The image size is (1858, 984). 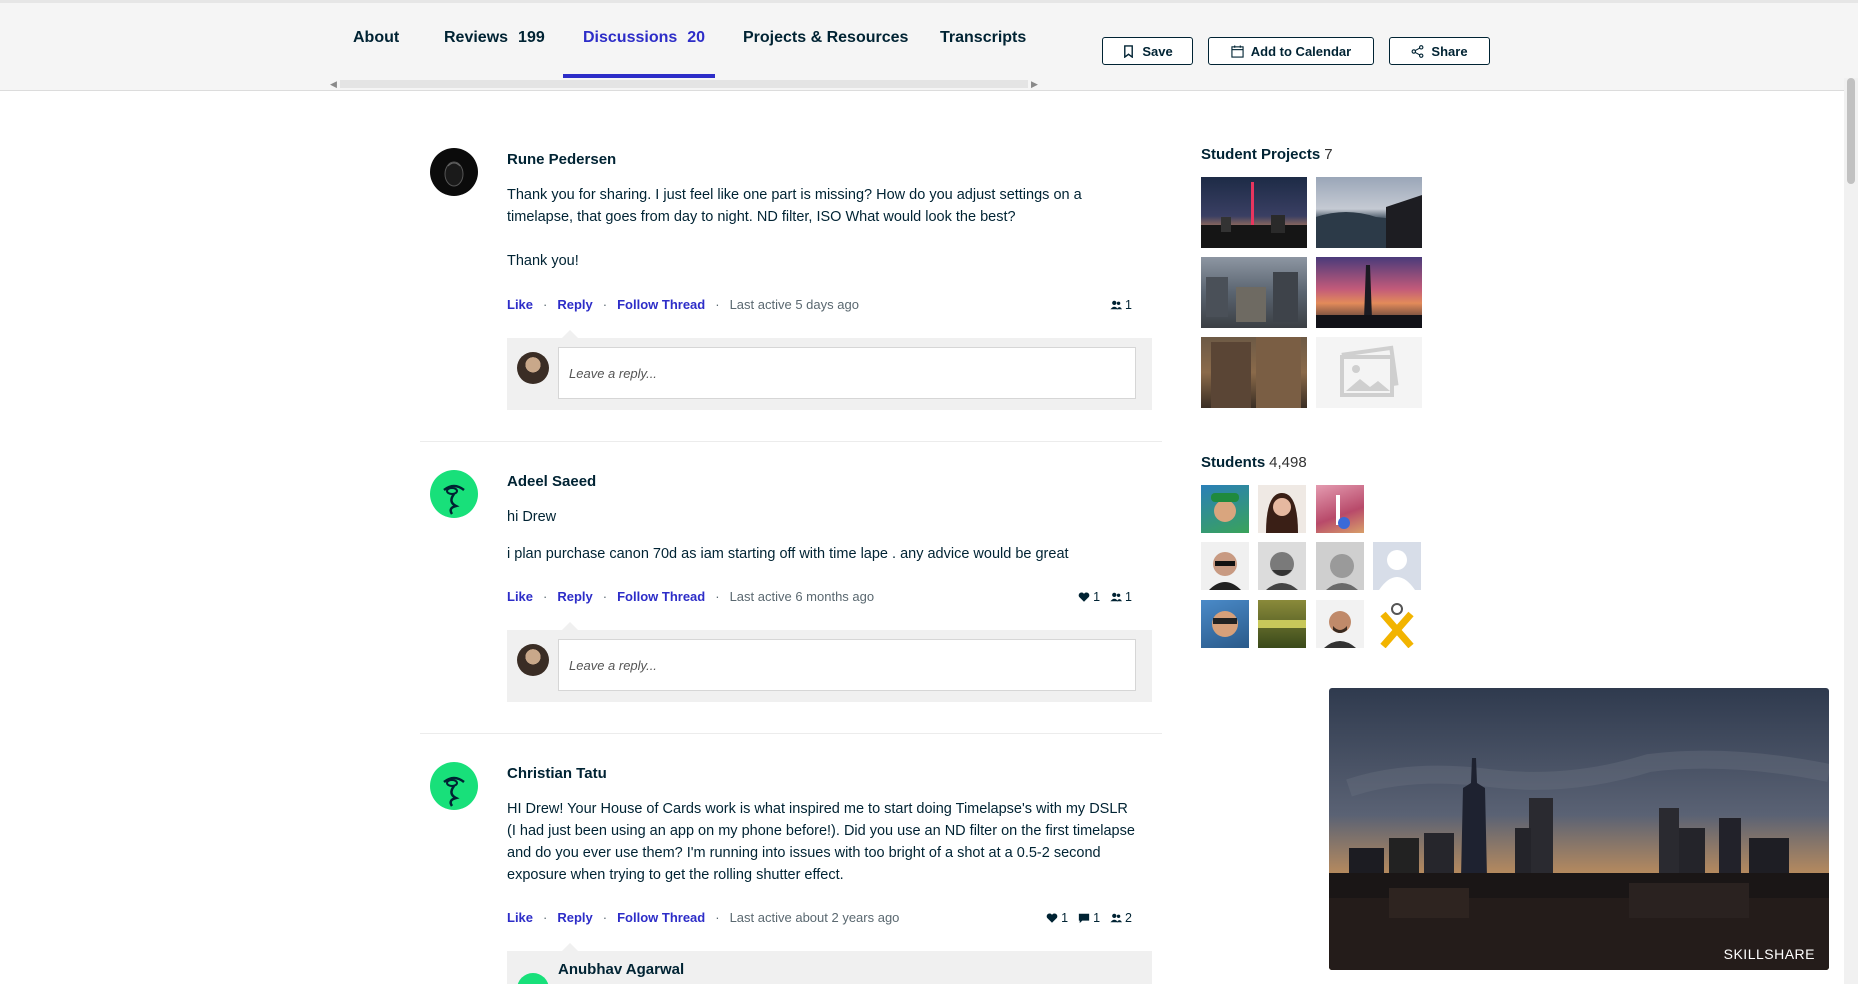 I want to click on bookmark-icon, so click(x=1129, y=51).